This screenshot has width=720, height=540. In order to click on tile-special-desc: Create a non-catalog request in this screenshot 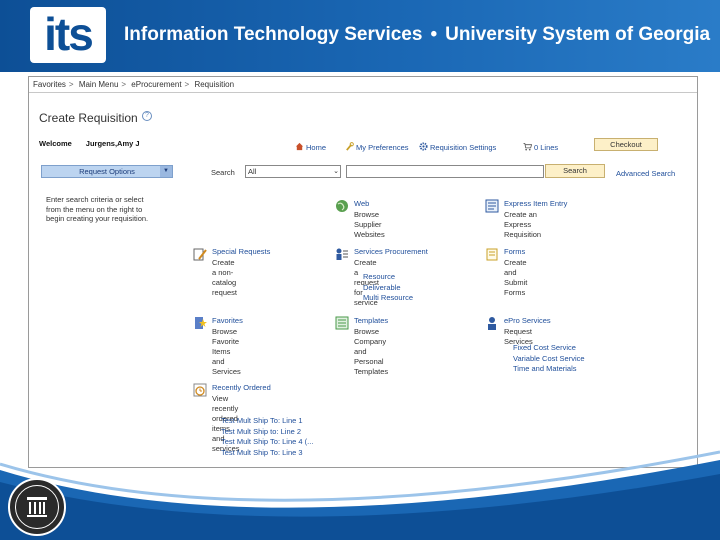, I will do `click(225, 277)`.